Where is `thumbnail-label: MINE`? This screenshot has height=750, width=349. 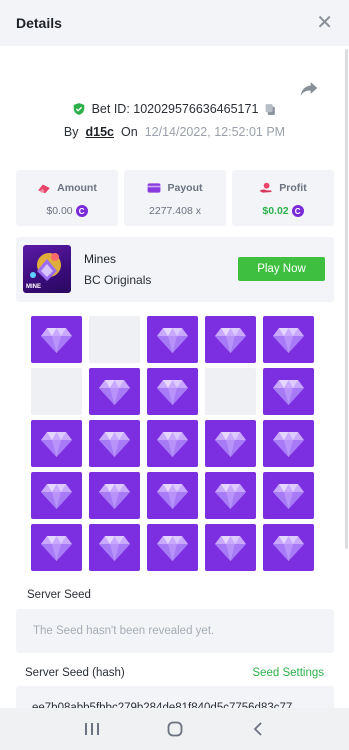
thumbnail-label: MINE is located at coordinates (33, 287).